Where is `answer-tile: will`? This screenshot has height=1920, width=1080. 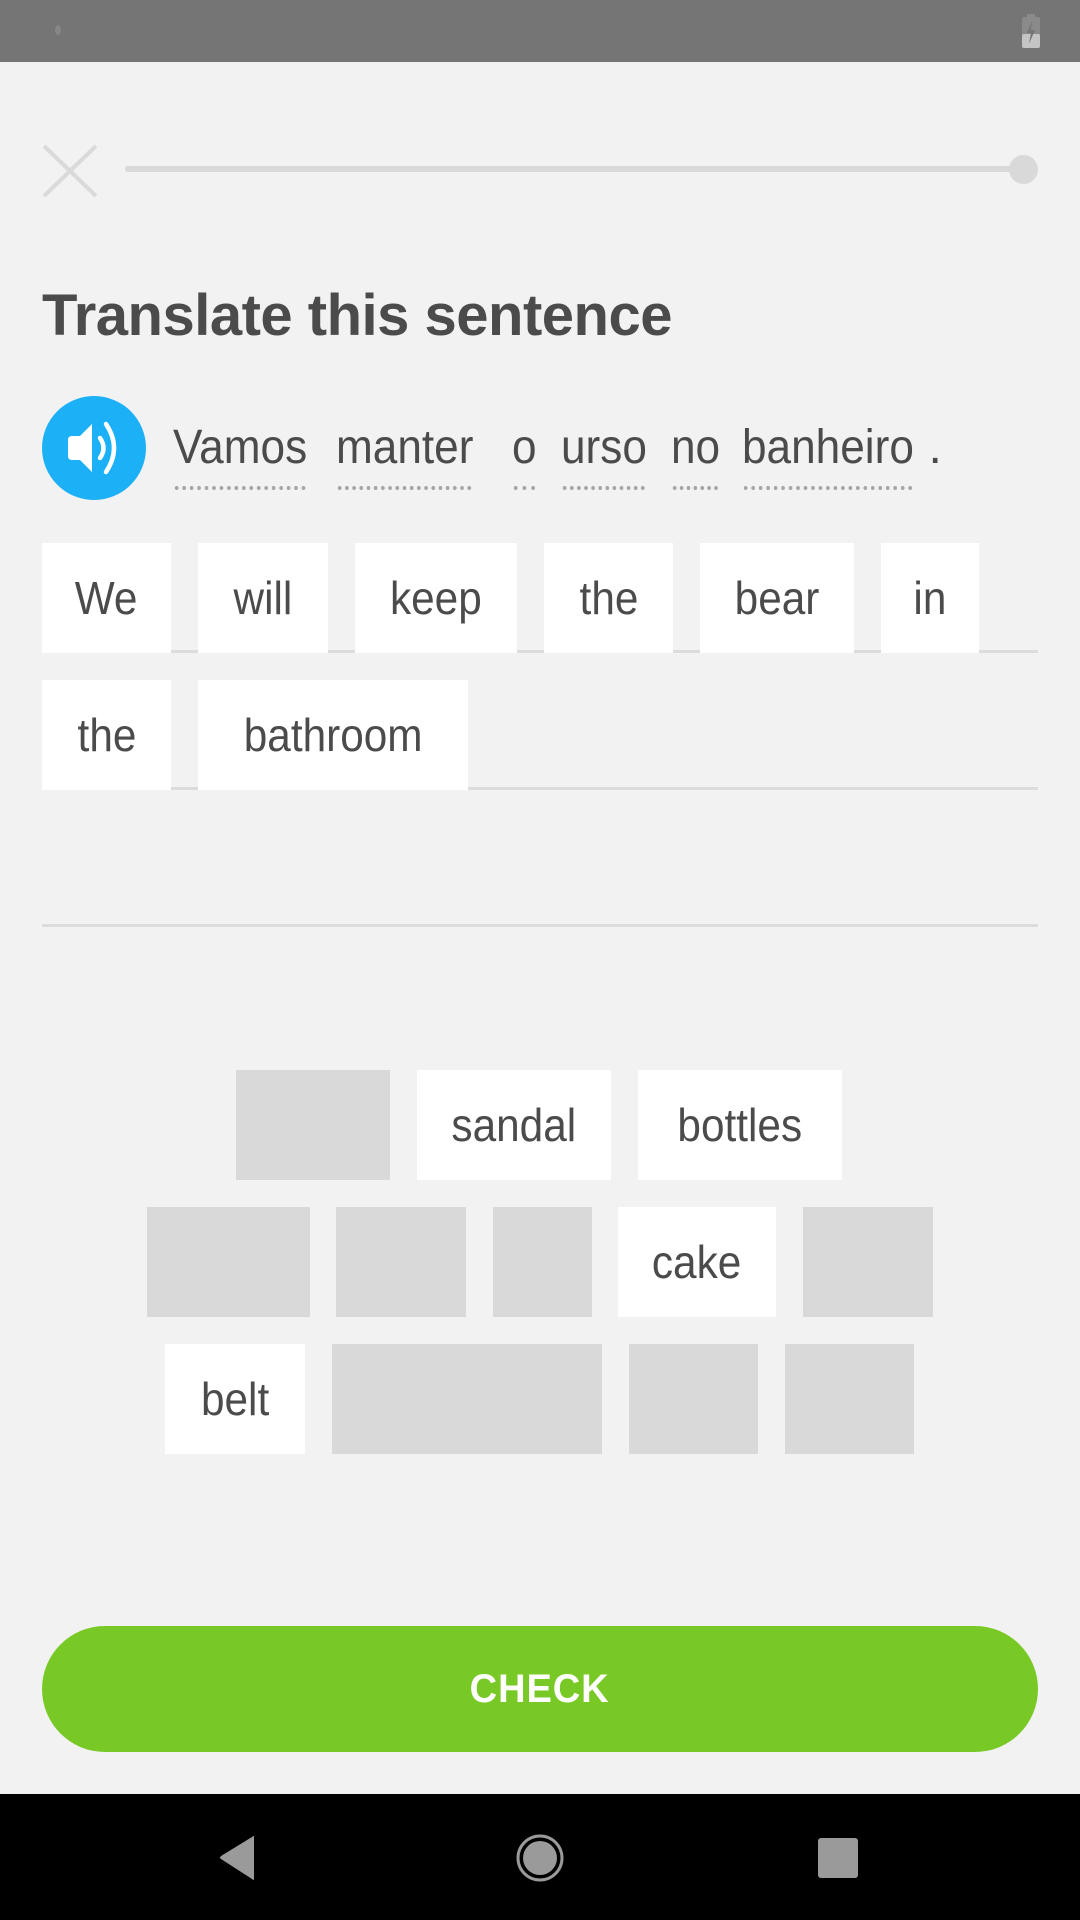
answer-tile: will is located at coordinates (263, 598).